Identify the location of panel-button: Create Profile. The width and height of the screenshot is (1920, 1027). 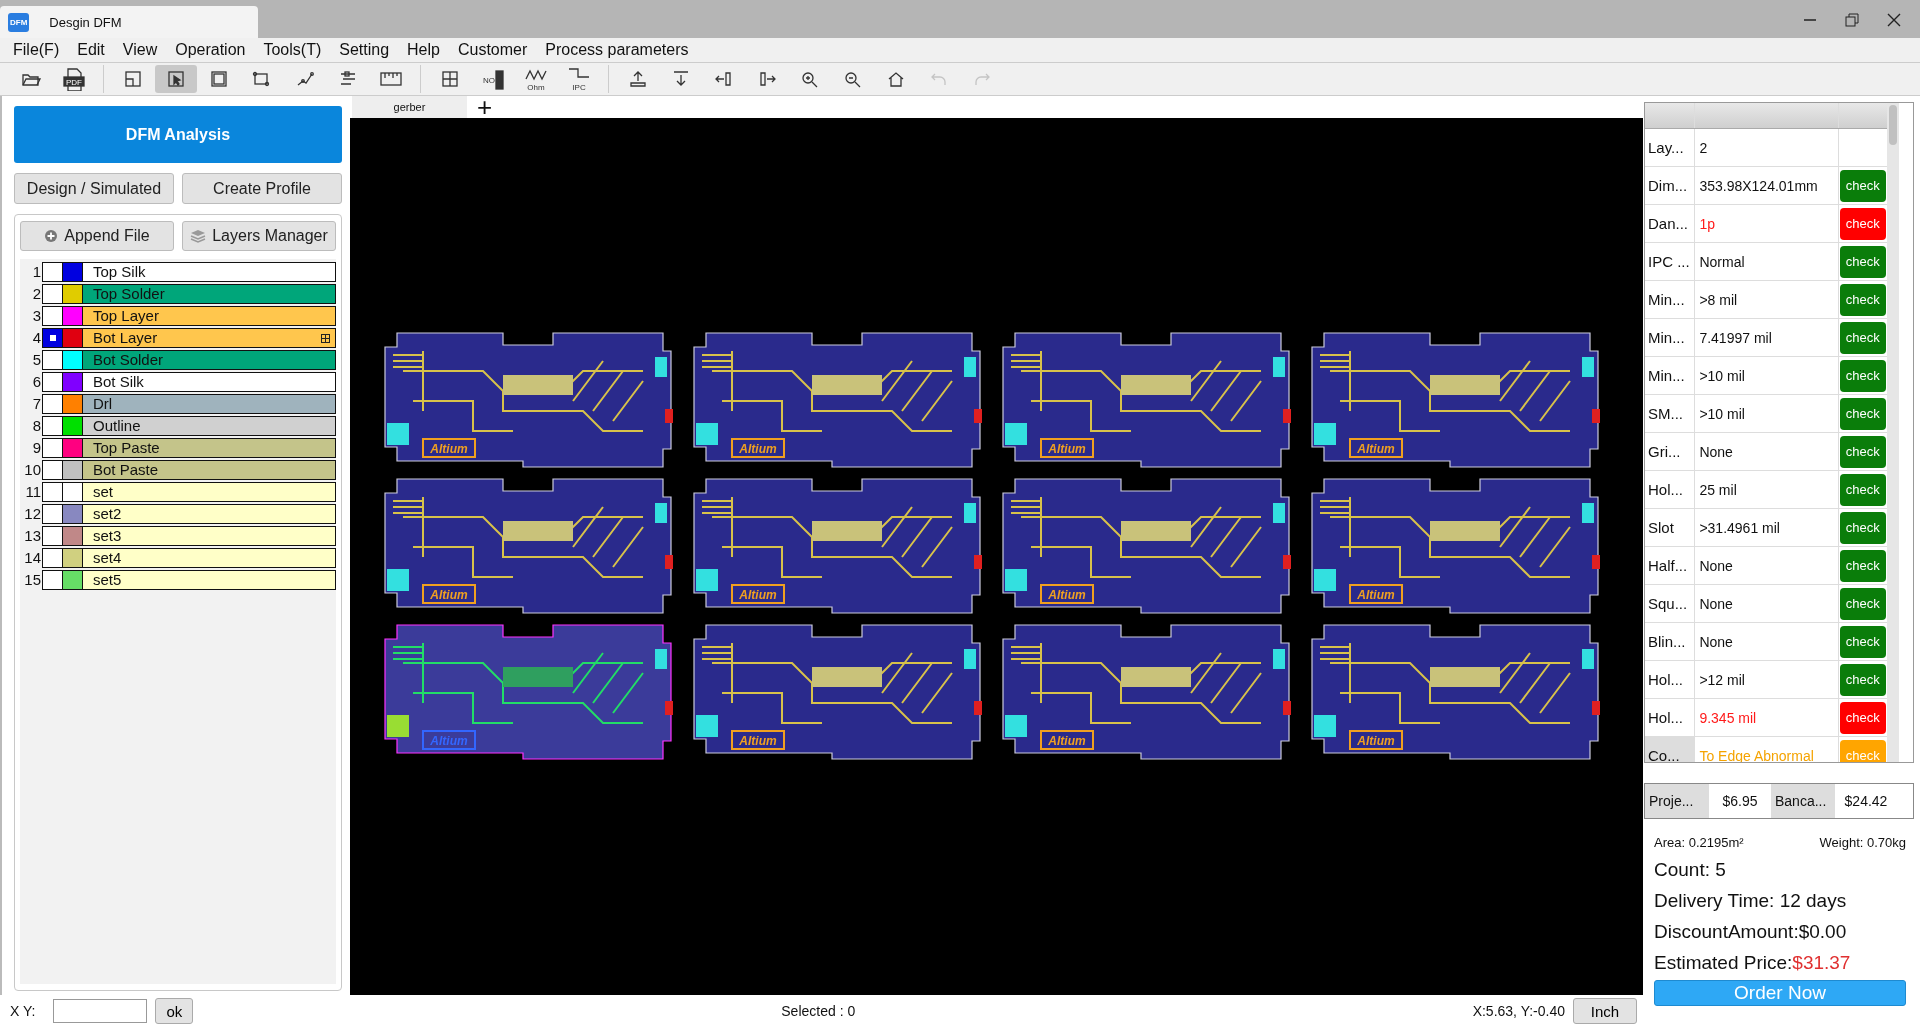
(262, 188).